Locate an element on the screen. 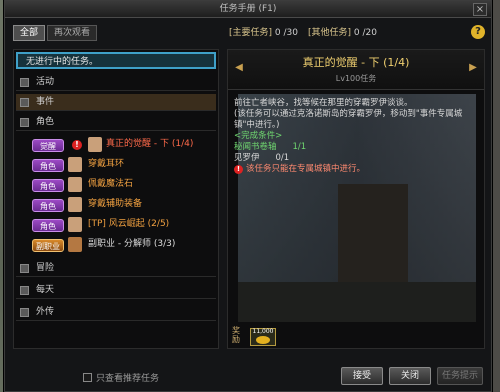 Image resolution: width=500 pixels, height=392 pixels. task-label: 真正的觉醒 - 下 (1/4) is located at coordinates (150, 144).